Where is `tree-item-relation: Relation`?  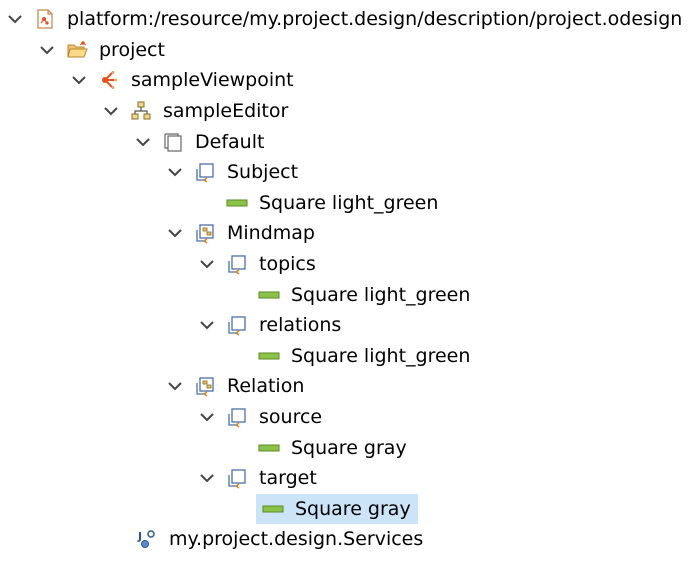
tree-item-relation: Relation is located at coordinates (236, 386).